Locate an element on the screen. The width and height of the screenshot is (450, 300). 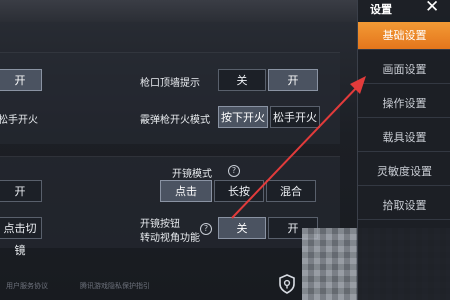
left-release-fire-option: 松手开火 is located at coordinates (19, 118).